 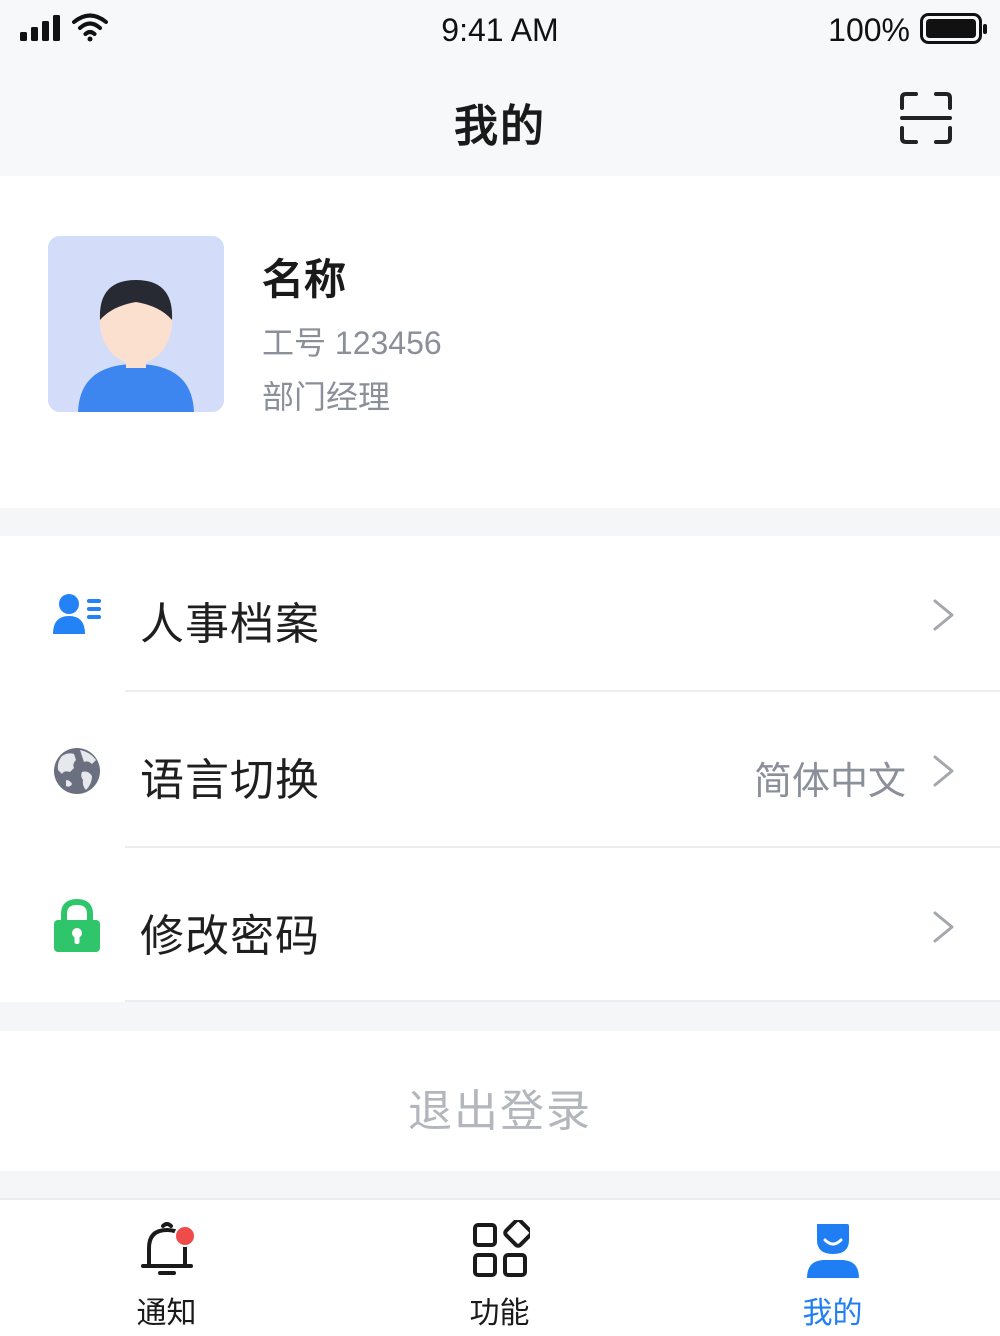 I want to click on lock-icon, so click(x=77, y=925).